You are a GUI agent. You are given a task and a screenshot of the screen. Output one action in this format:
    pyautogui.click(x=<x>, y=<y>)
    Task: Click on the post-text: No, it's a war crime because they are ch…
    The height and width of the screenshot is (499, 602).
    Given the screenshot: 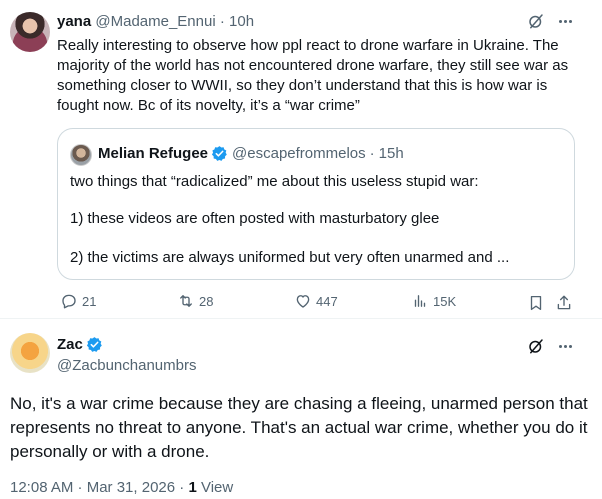 What is the action you would take?
    pyautogui.click(x=299, y=427)
    